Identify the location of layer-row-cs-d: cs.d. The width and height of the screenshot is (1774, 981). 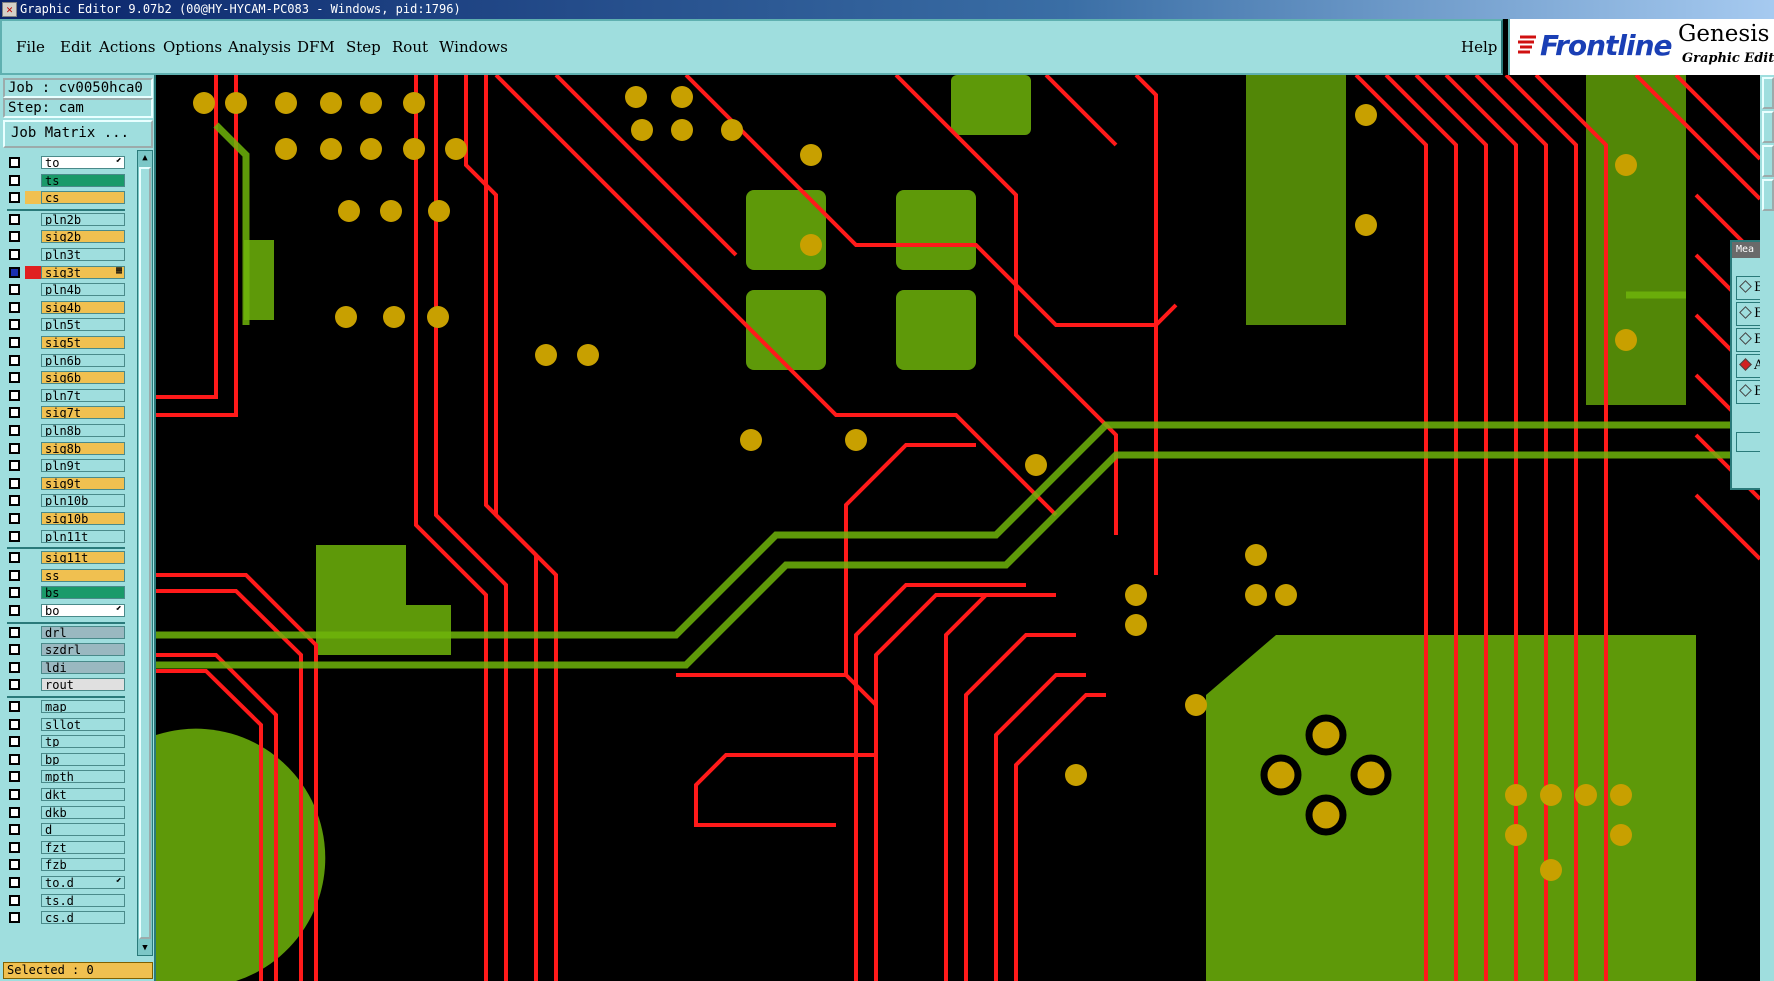
(64, 917).